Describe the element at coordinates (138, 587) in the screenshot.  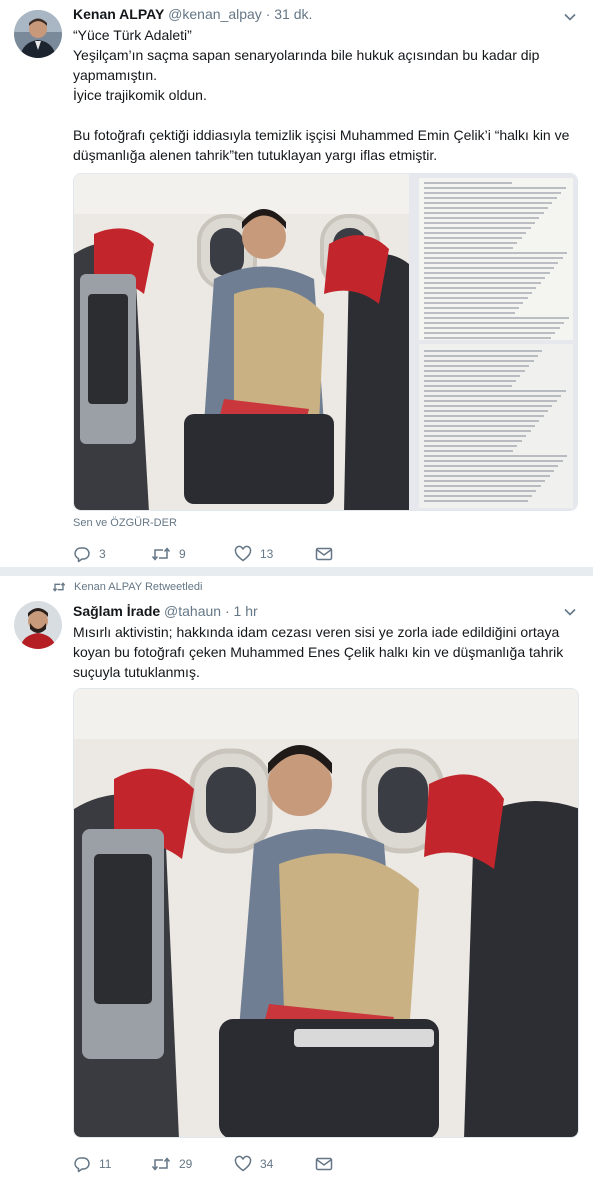
I see `retweeted-by-label: Kenan ALPAY Retweetledi` at that location.